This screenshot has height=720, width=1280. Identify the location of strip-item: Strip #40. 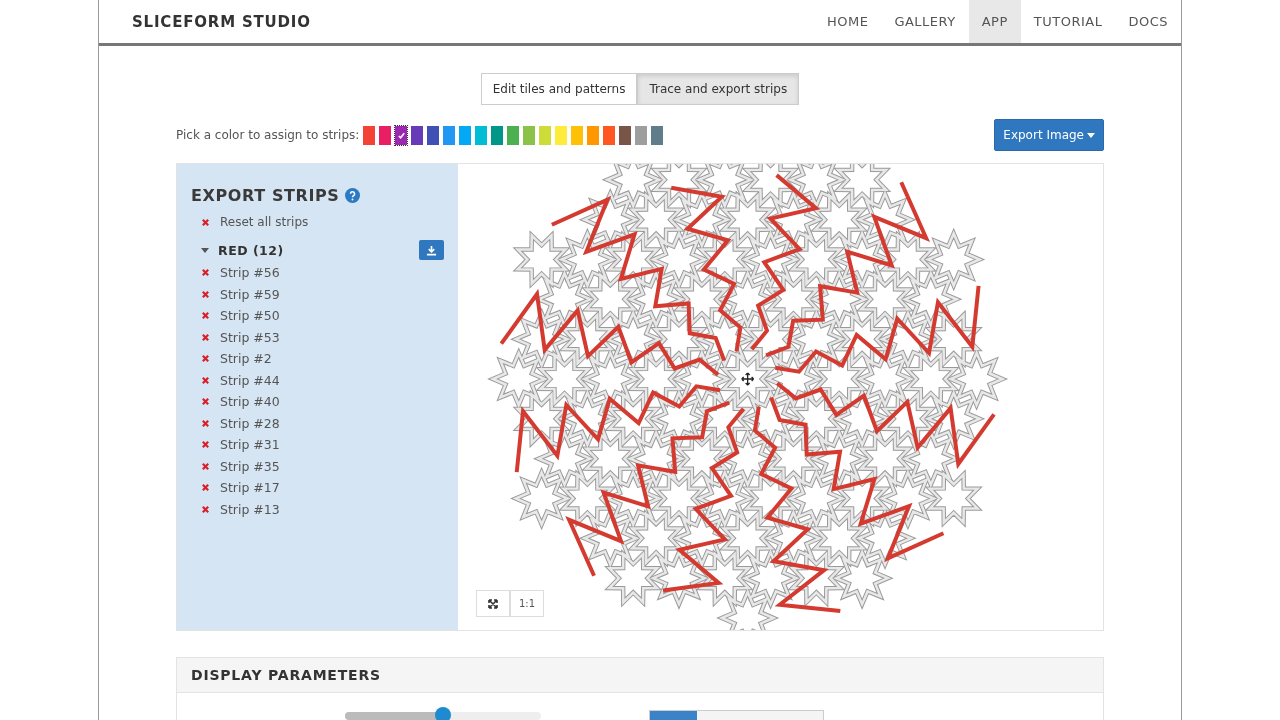
(250, 402).